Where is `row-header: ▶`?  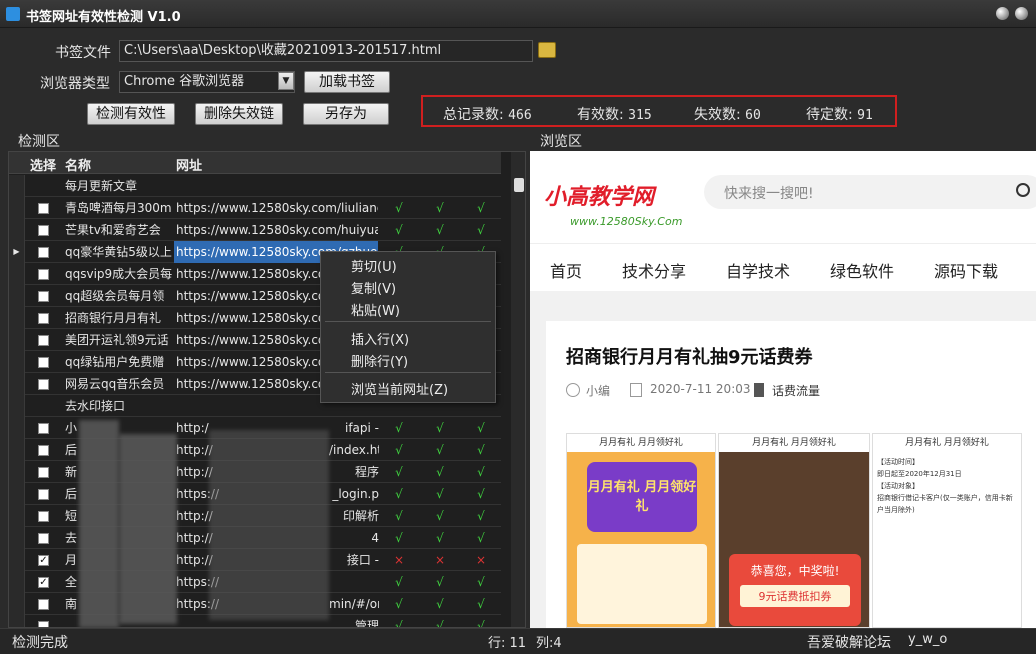
row-header: ▶ is located at coordinates (17, 252).